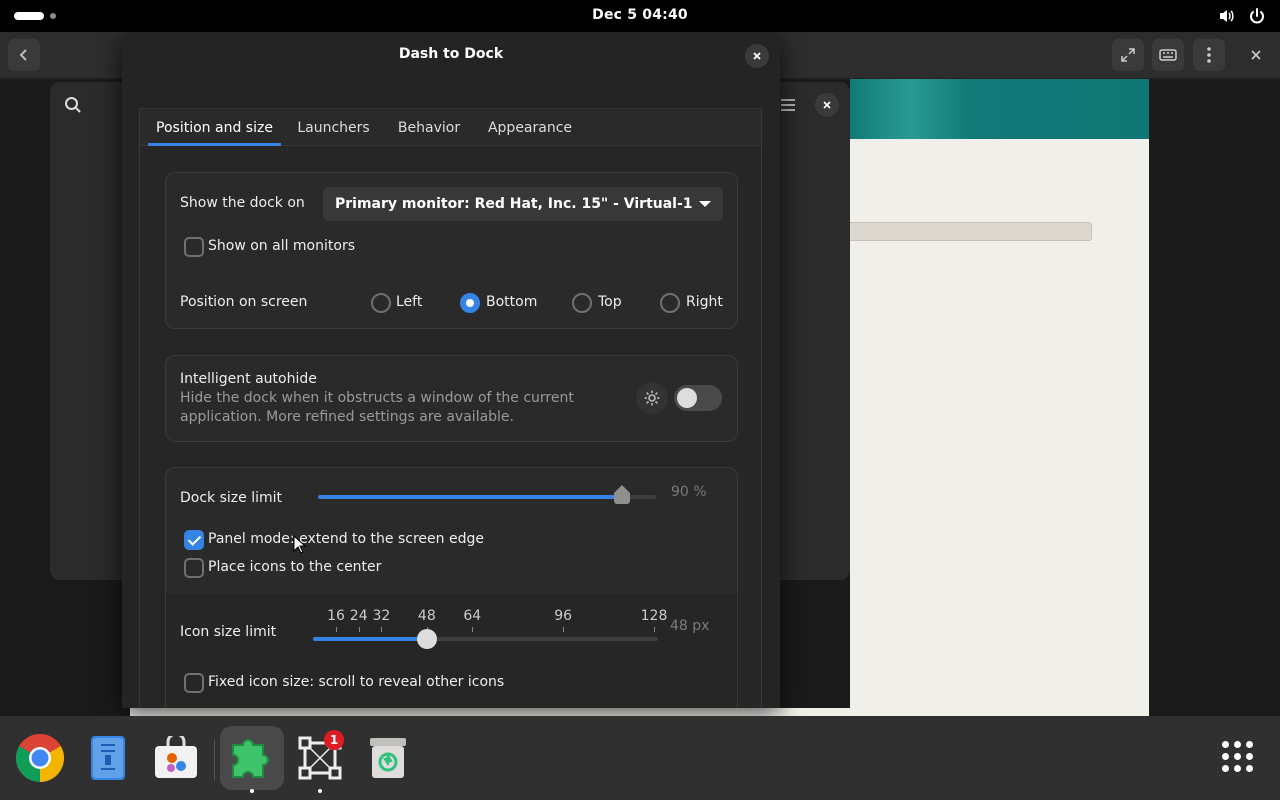 The width and height of the screenshot is (1280, 800). I want to click on chrome-icon, so click(40, 758).